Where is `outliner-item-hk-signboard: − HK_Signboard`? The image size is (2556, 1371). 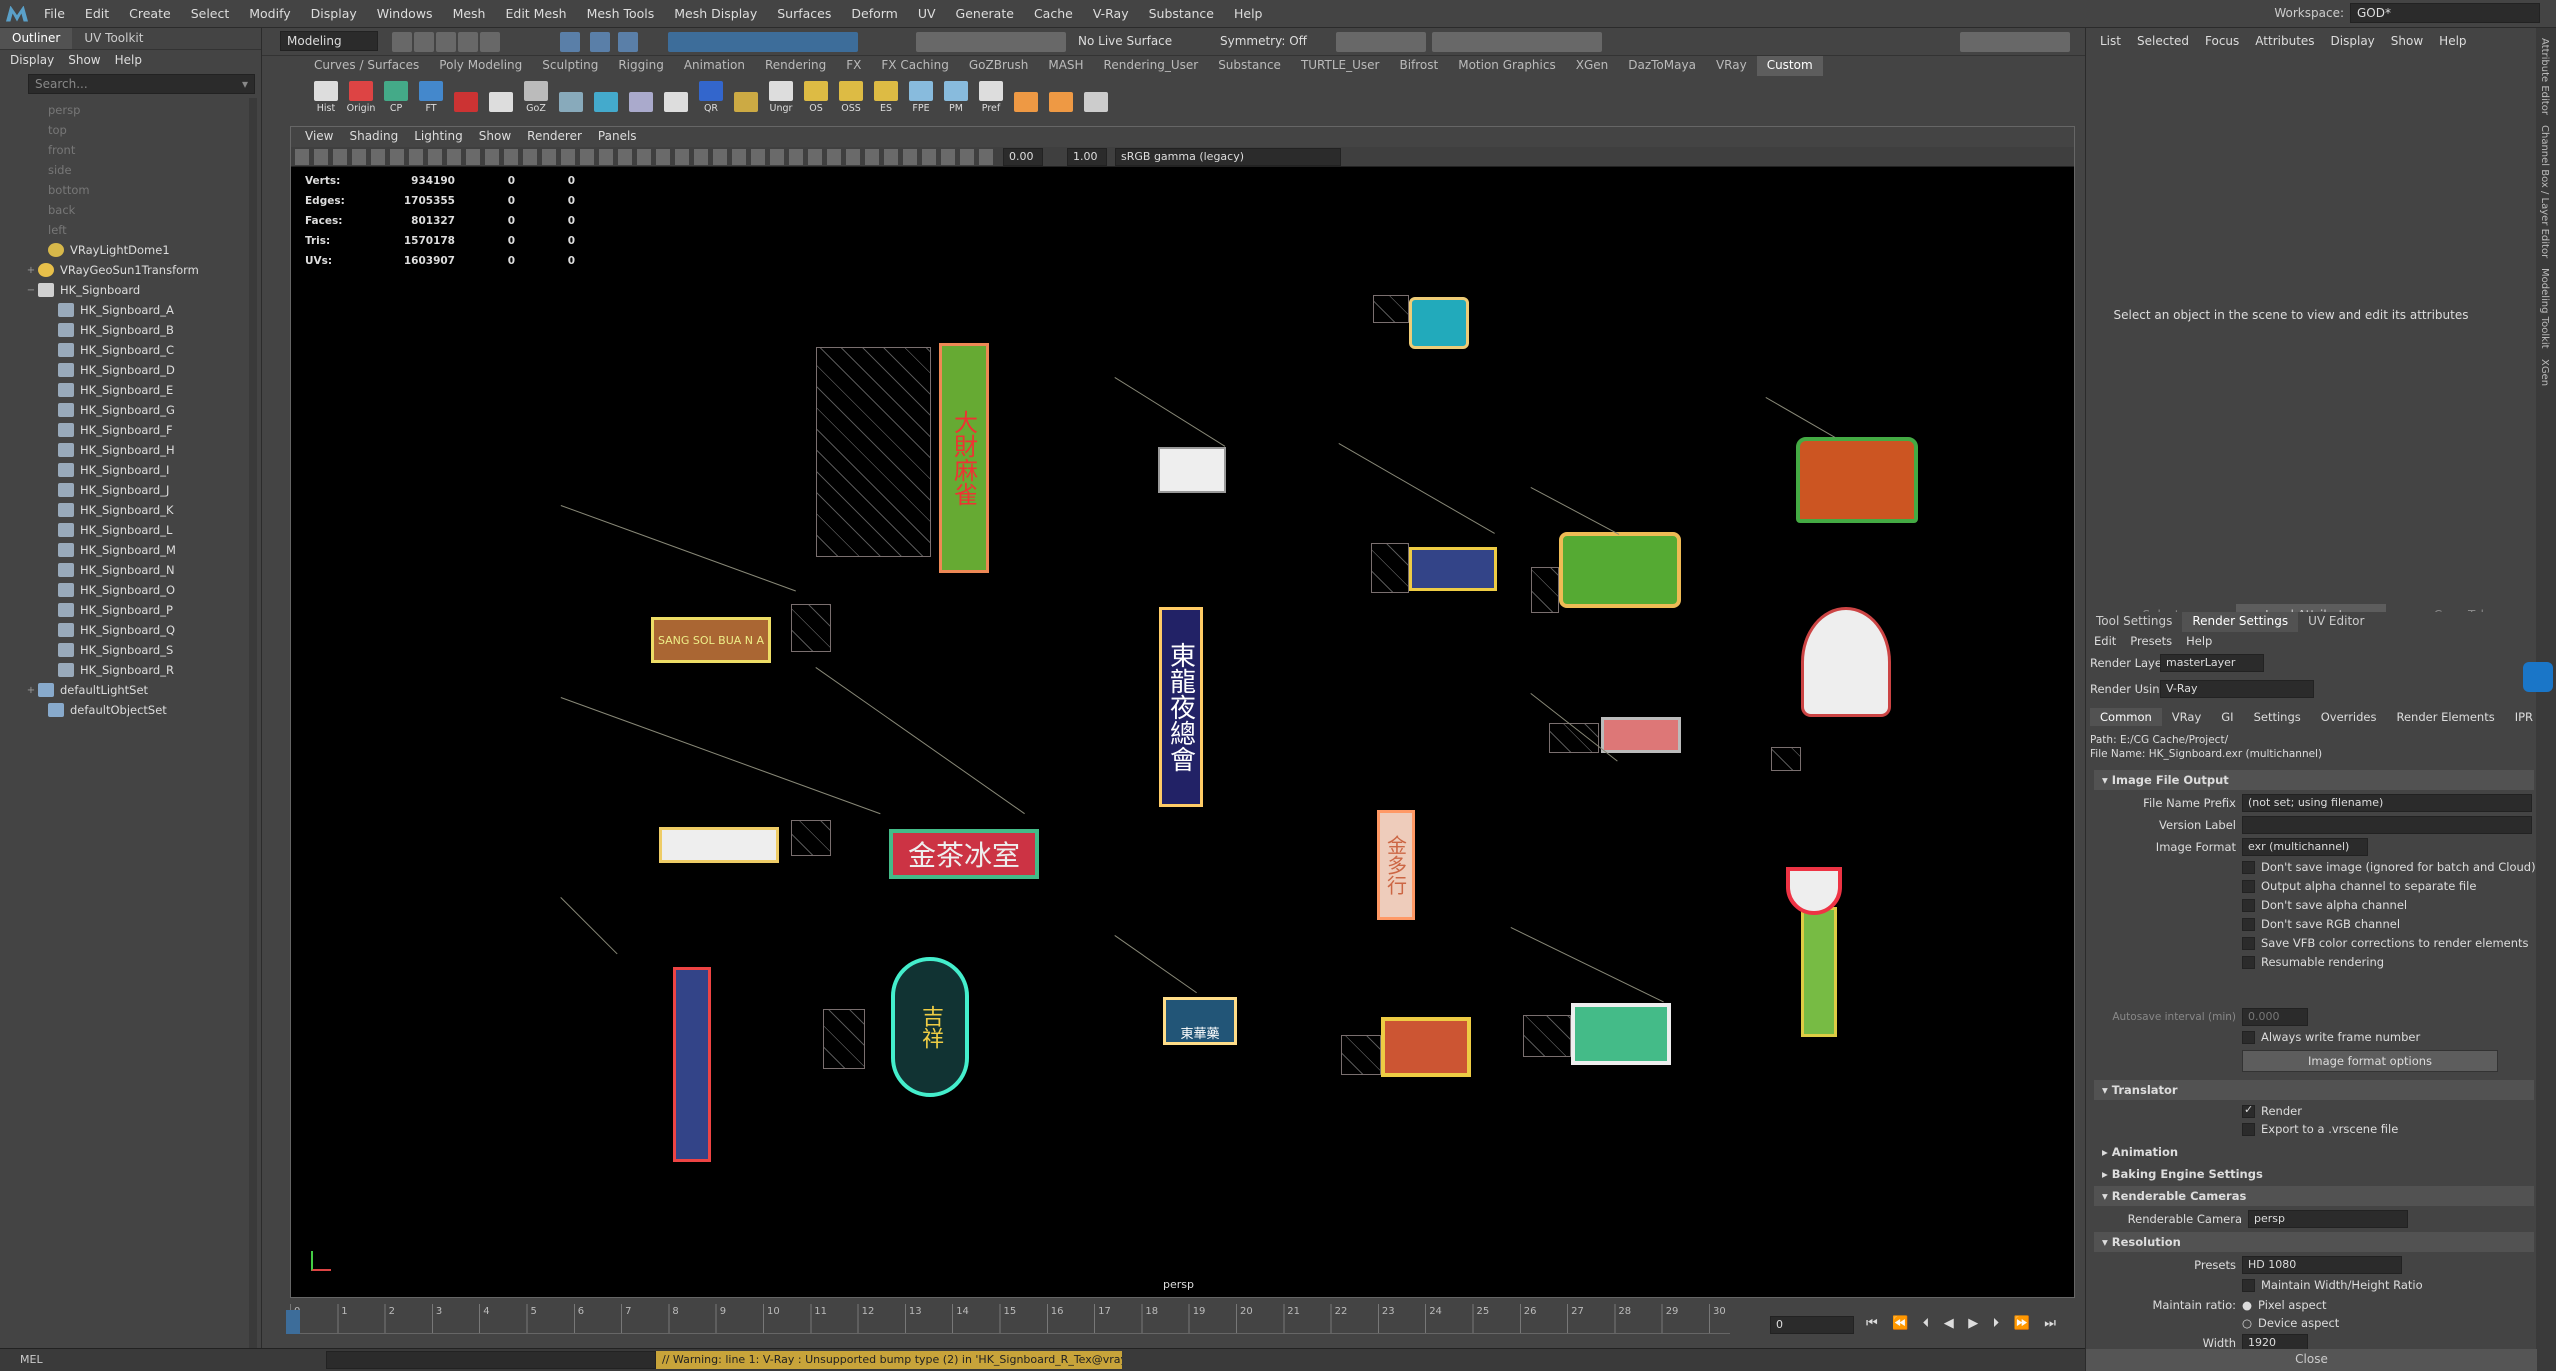
outliner-item-hk-signboard: − HK_Signboard is located at coordinates (142, 290).